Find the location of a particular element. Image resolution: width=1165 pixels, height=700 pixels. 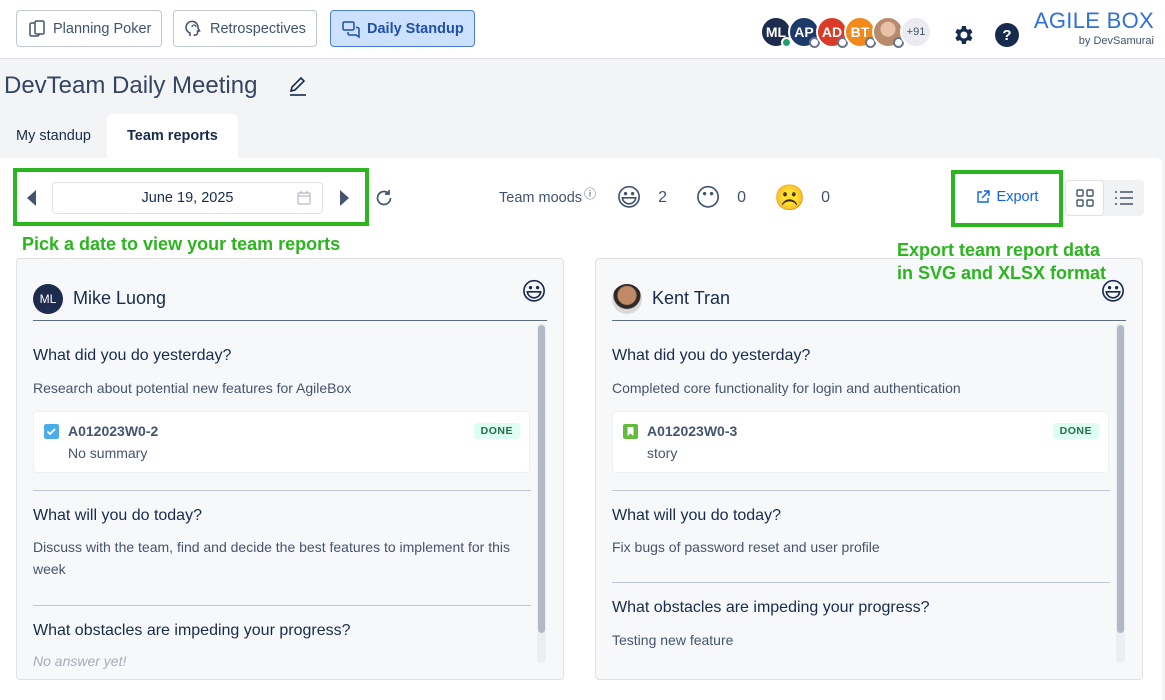

avatar-photo is located at coordinates (627, 298).